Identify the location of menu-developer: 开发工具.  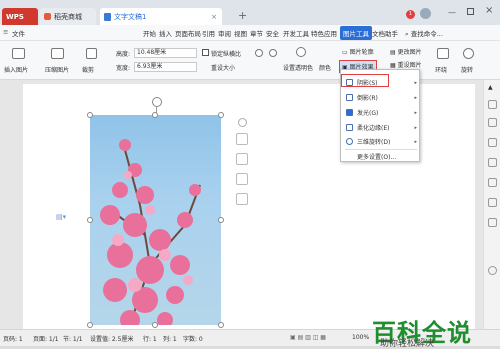
(296, 33).